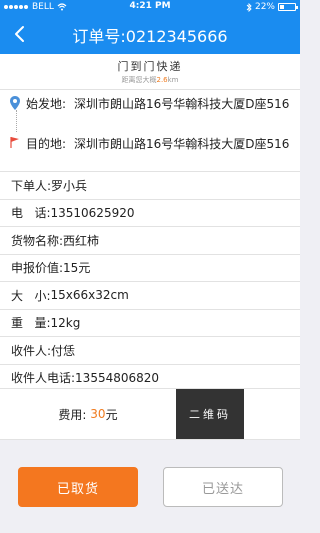  Describe the element at coordinates (150, 268) in the screenshot. I see `field-row-declared-value: 申报价值: 15元` at that location.